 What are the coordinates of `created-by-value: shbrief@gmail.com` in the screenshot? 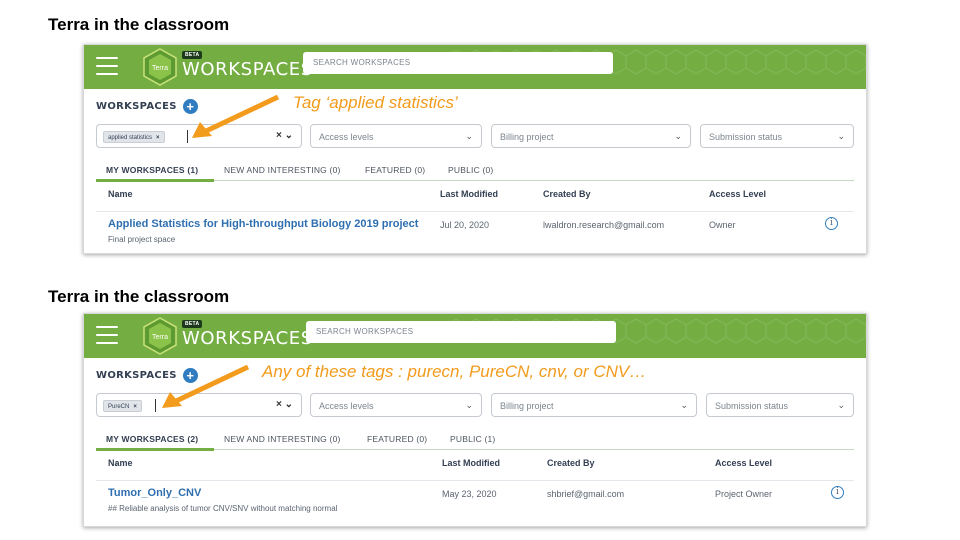 It's located at (586, 494).